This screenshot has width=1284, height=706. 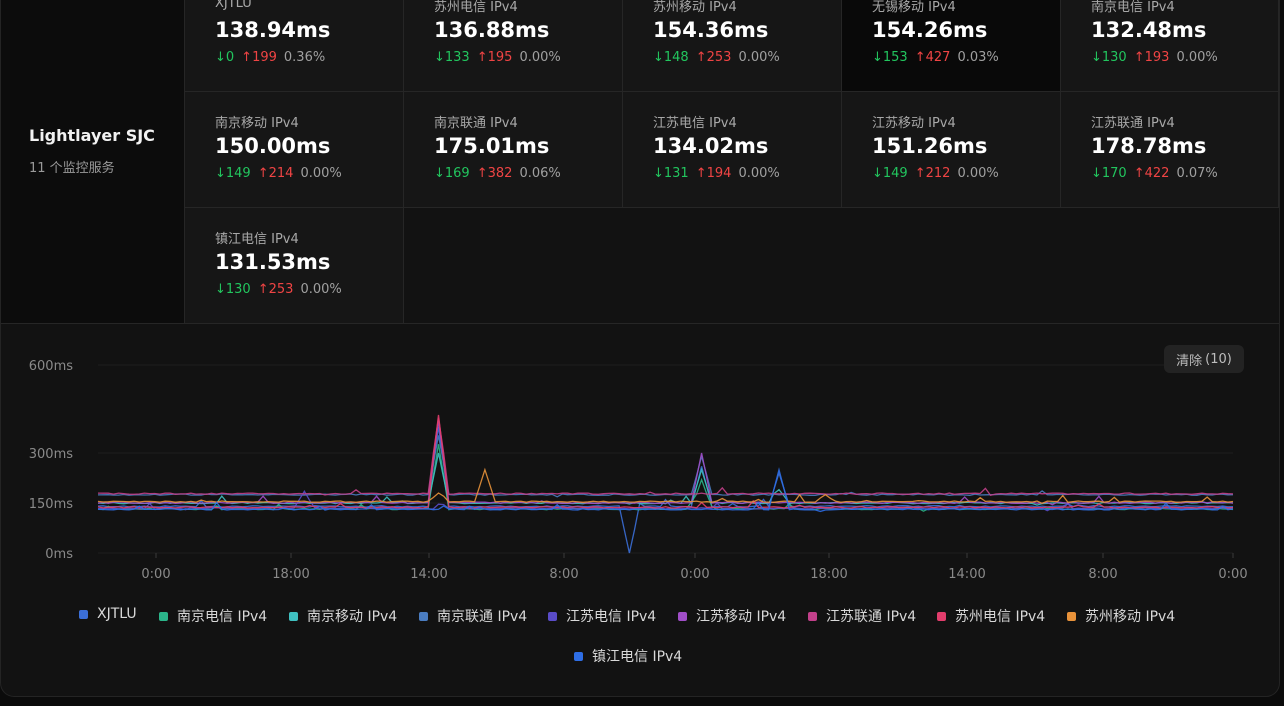 What do you see at coordinates (1151, 57) in the screenshot?
I see `monitor-up-count: ↑193` at bounding box center [1151, 57].